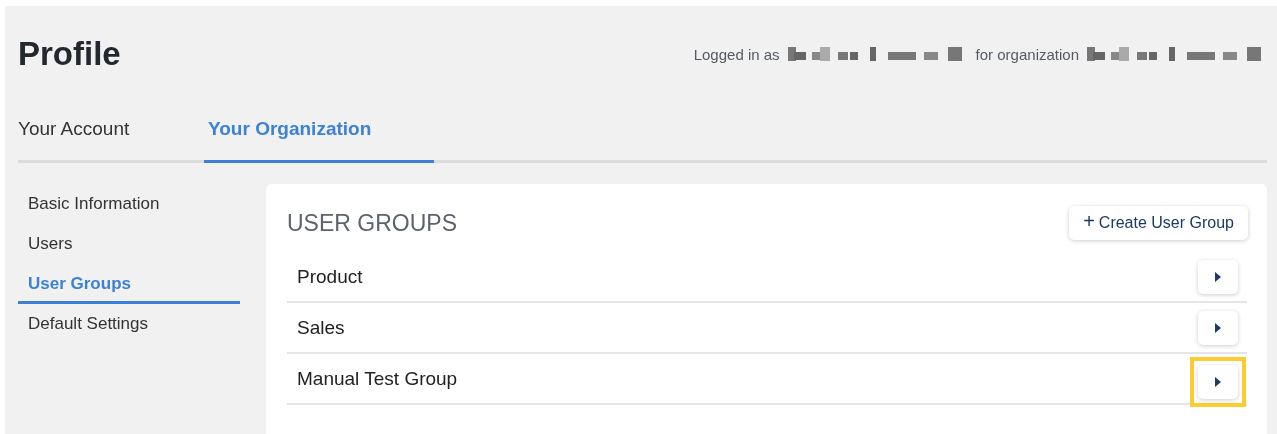 This screenshot has height=434, width=1277. What do you see at coordinates (69, 54) in the screenshot?
I see `page-title: Profile` at bounding box center [69, 54].